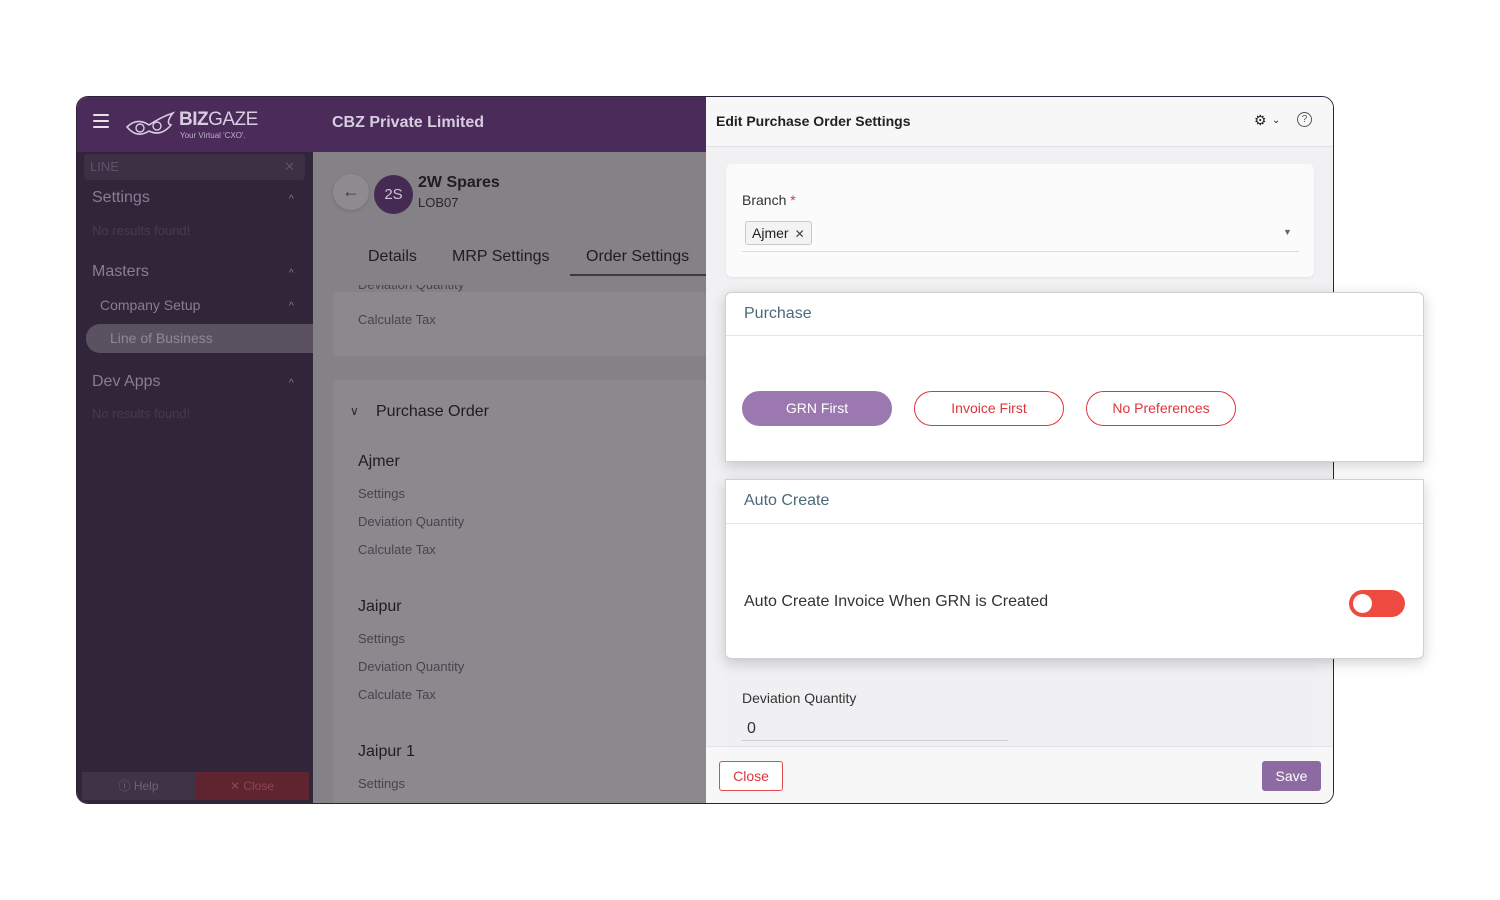 The image size is (1500, 900). I want to click on close-button: ✕ Close, so click(252, 786).